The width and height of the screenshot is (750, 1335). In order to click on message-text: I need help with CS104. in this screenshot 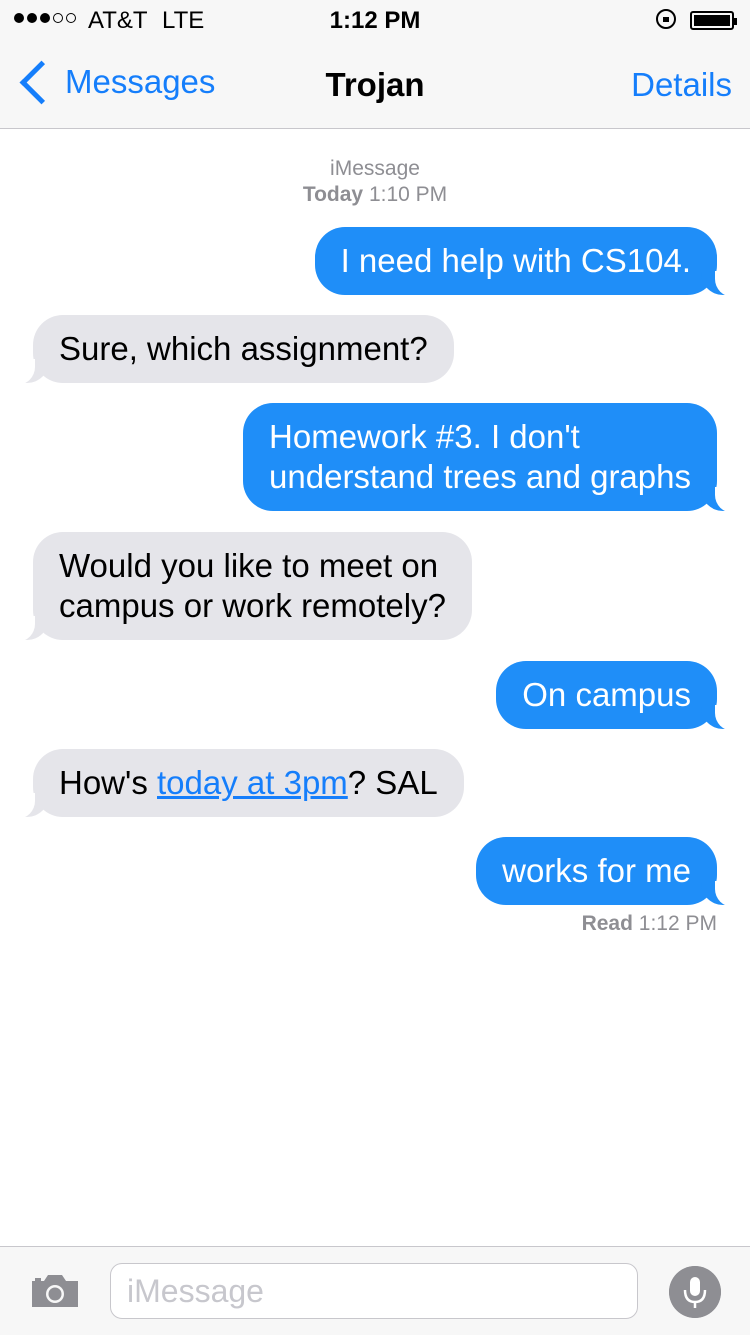, I will do `click(515, 260)`.